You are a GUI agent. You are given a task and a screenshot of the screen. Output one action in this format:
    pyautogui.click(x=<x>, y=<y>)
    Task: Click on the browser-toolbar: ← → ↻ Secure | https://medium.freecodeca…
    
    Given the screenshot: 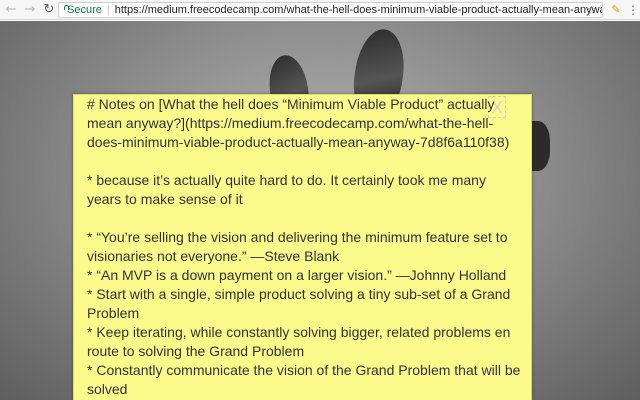 What is the action you would take?
    pyautogui.click(x=320, y=10)
    